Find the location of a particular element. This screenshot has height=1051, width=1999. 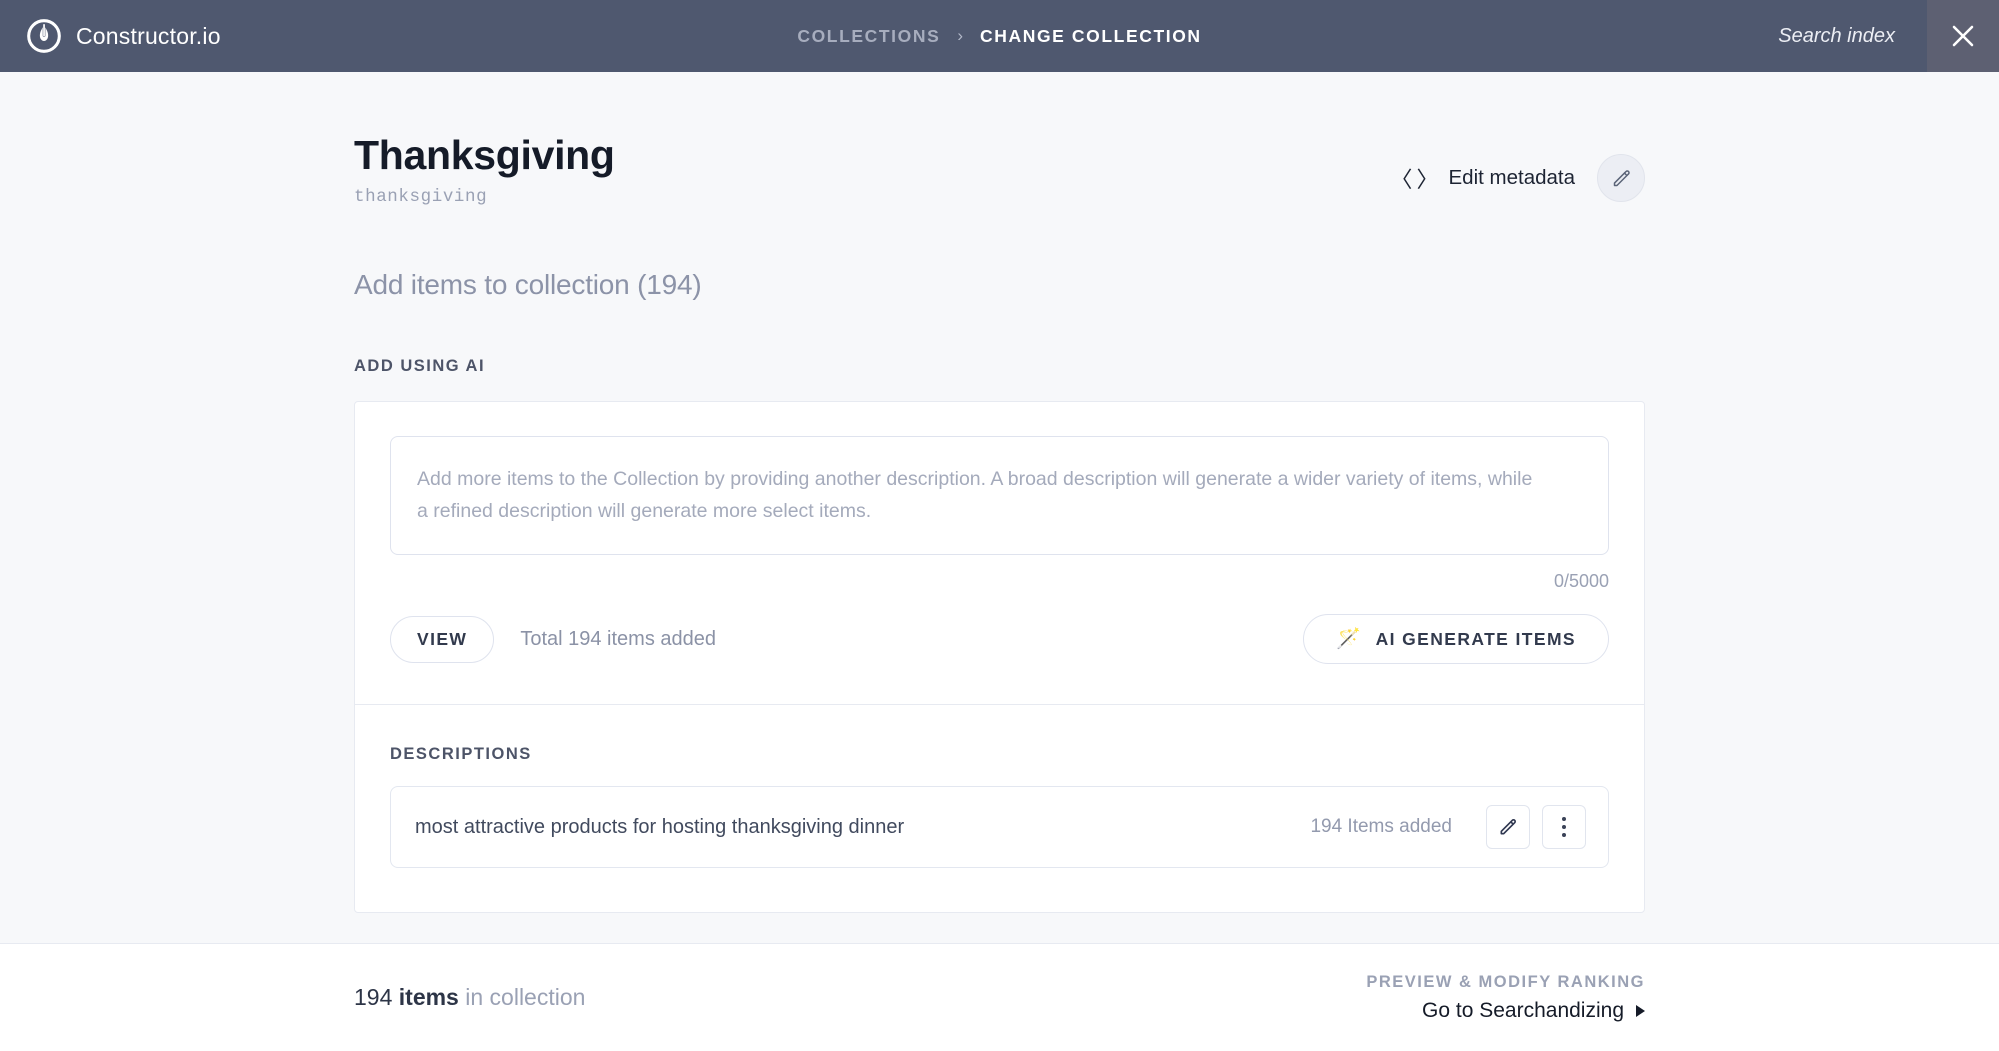

close-button is located at coordinates (1963, 36).